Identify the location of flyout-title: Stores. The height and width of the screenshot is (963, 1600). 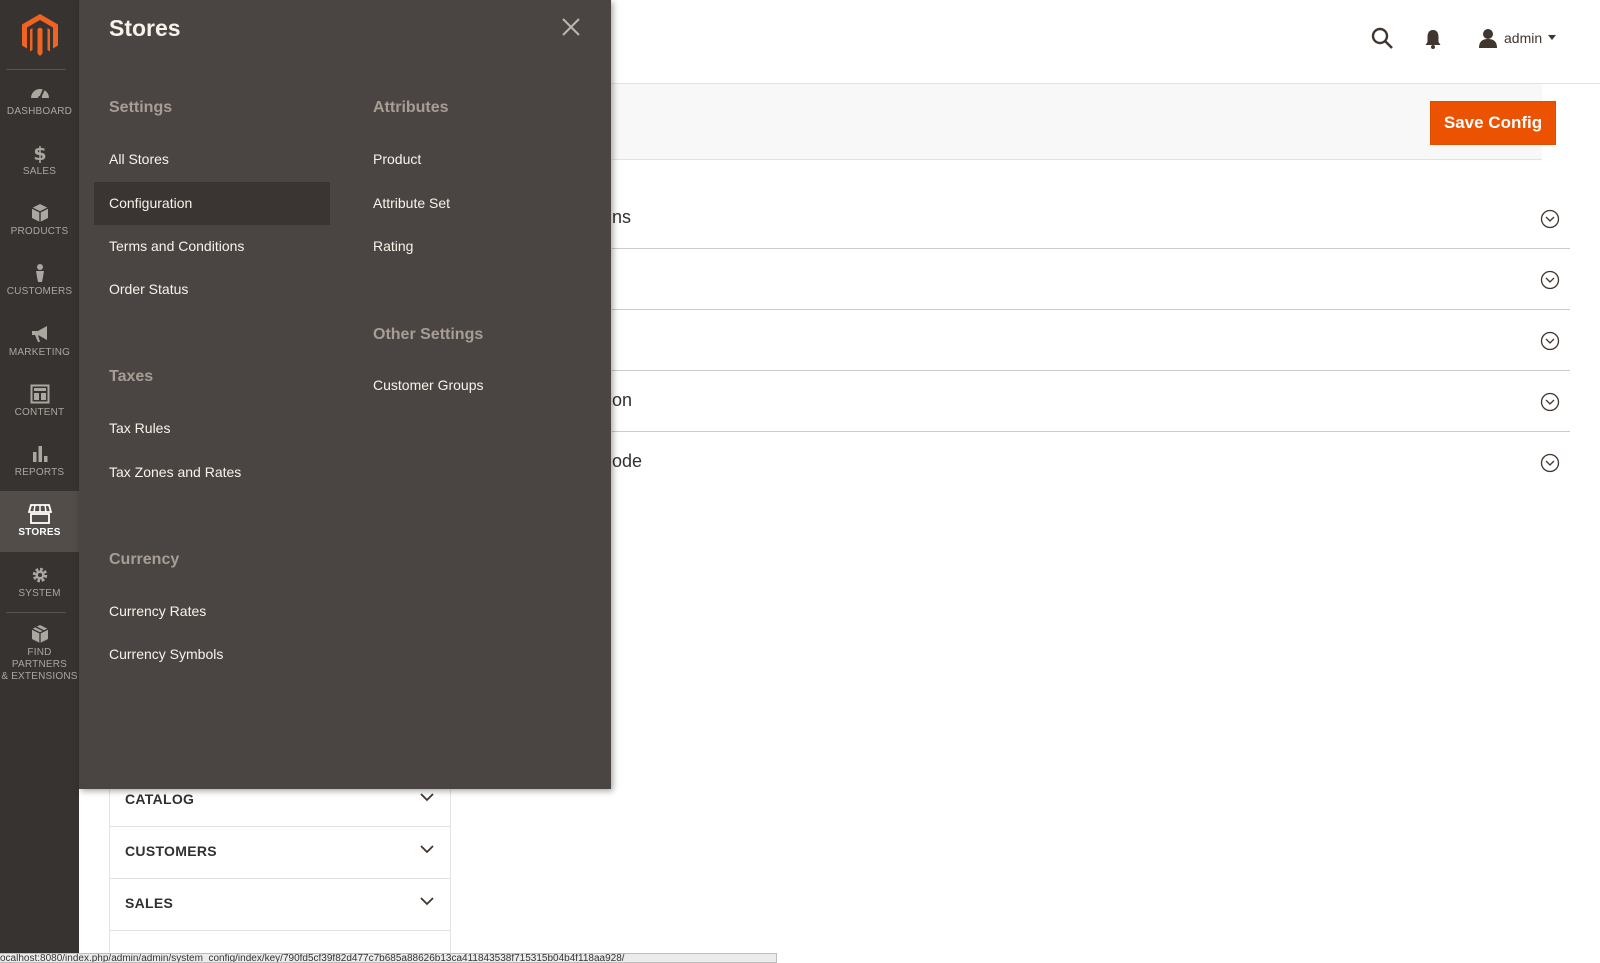
(145, 28).